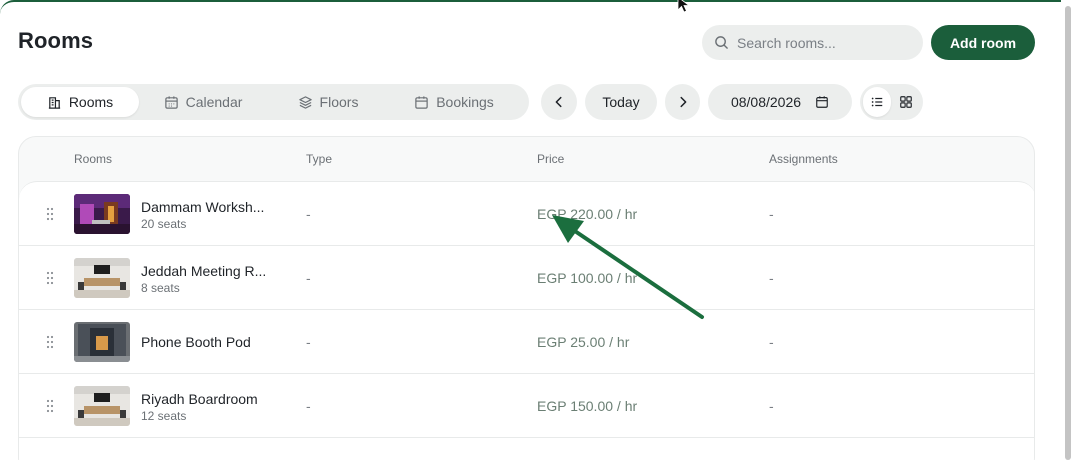  Describe the element at coordinates (160, 288) in the screenshot. I see `room-seats: 8 seats` at that location.